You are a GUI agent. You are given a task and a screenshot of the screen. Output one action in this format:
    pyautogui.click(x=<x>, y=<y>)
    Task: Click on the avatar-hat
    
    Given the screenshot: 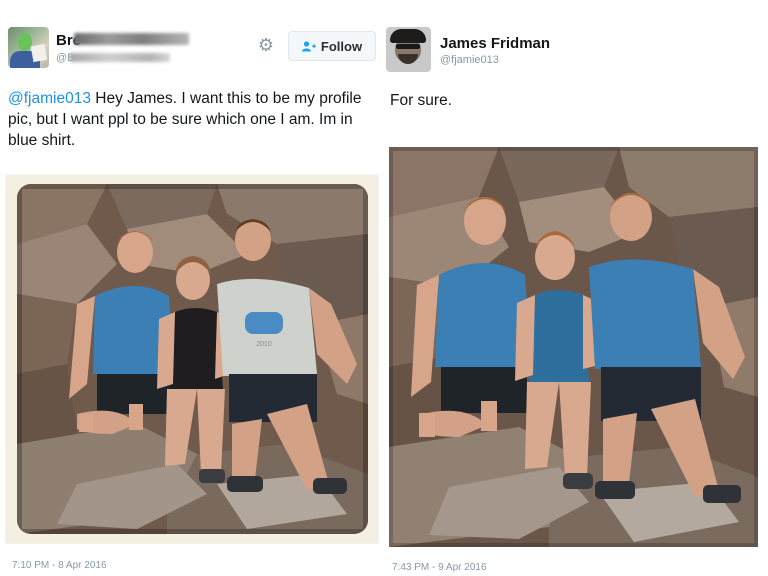 What is the action you would take?
    pyautogui.click(x=408, y=36)
    